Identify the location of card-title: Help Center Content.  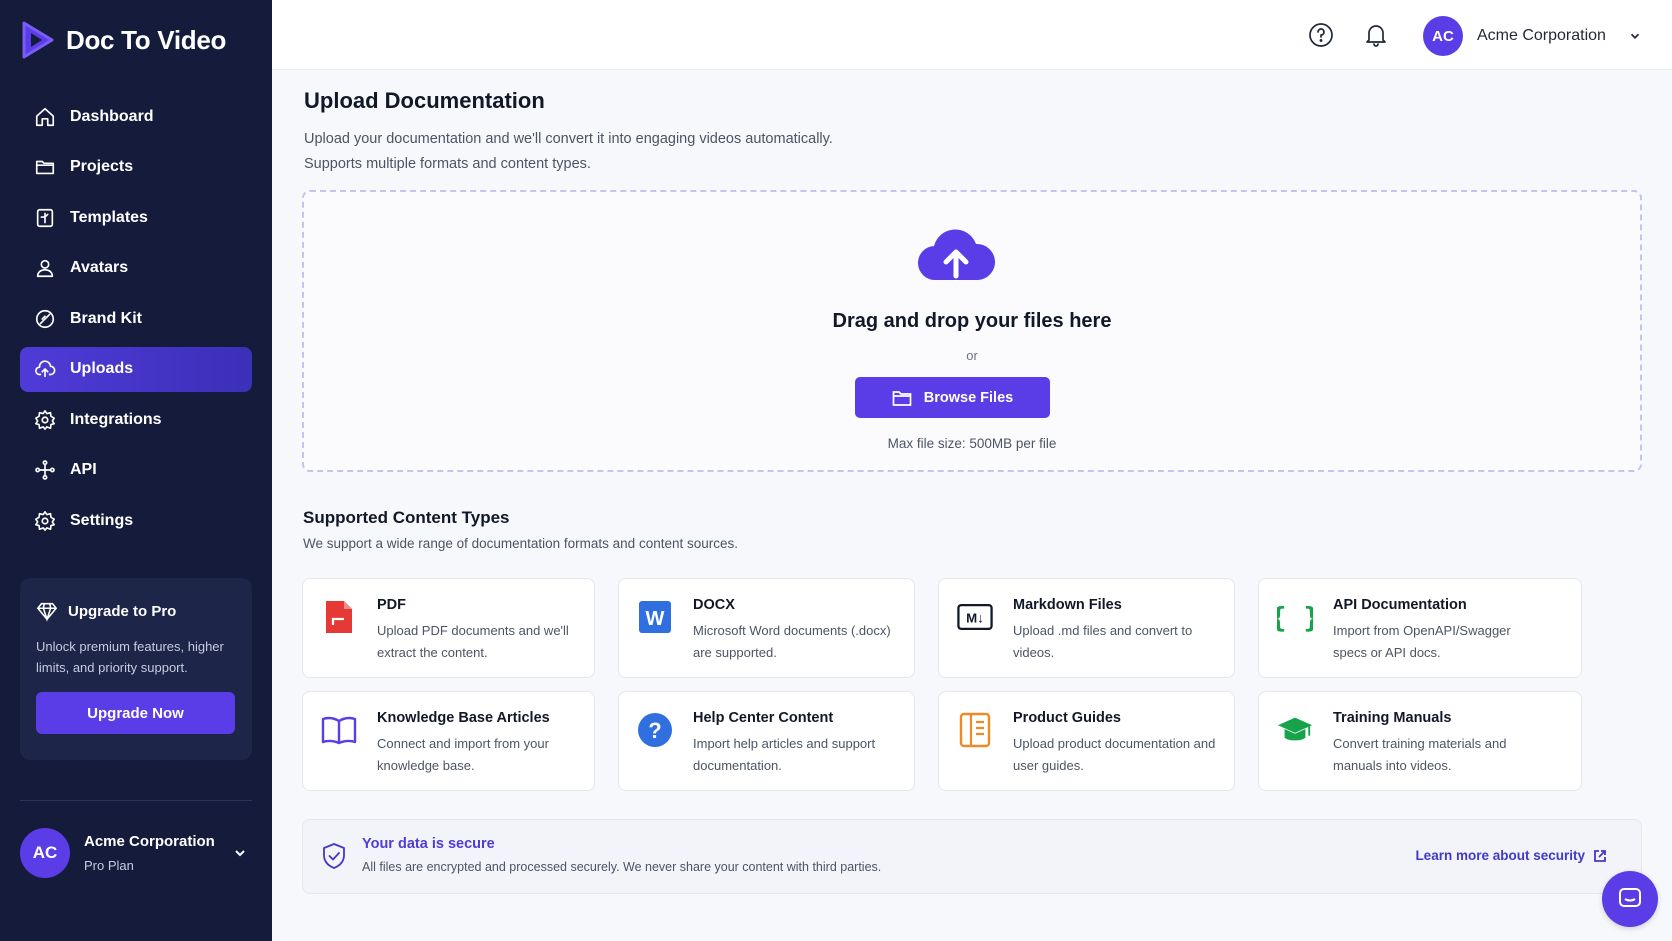
(763, 718).